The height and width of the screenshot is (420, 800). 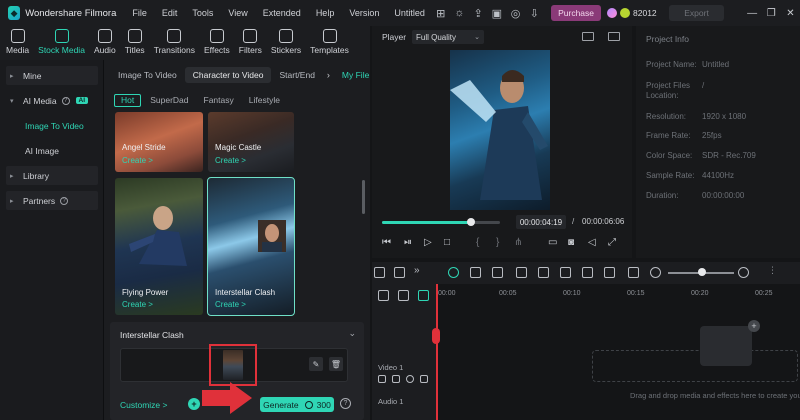 I want to click on menu-edit: Edit, so click(x=170, y=13).